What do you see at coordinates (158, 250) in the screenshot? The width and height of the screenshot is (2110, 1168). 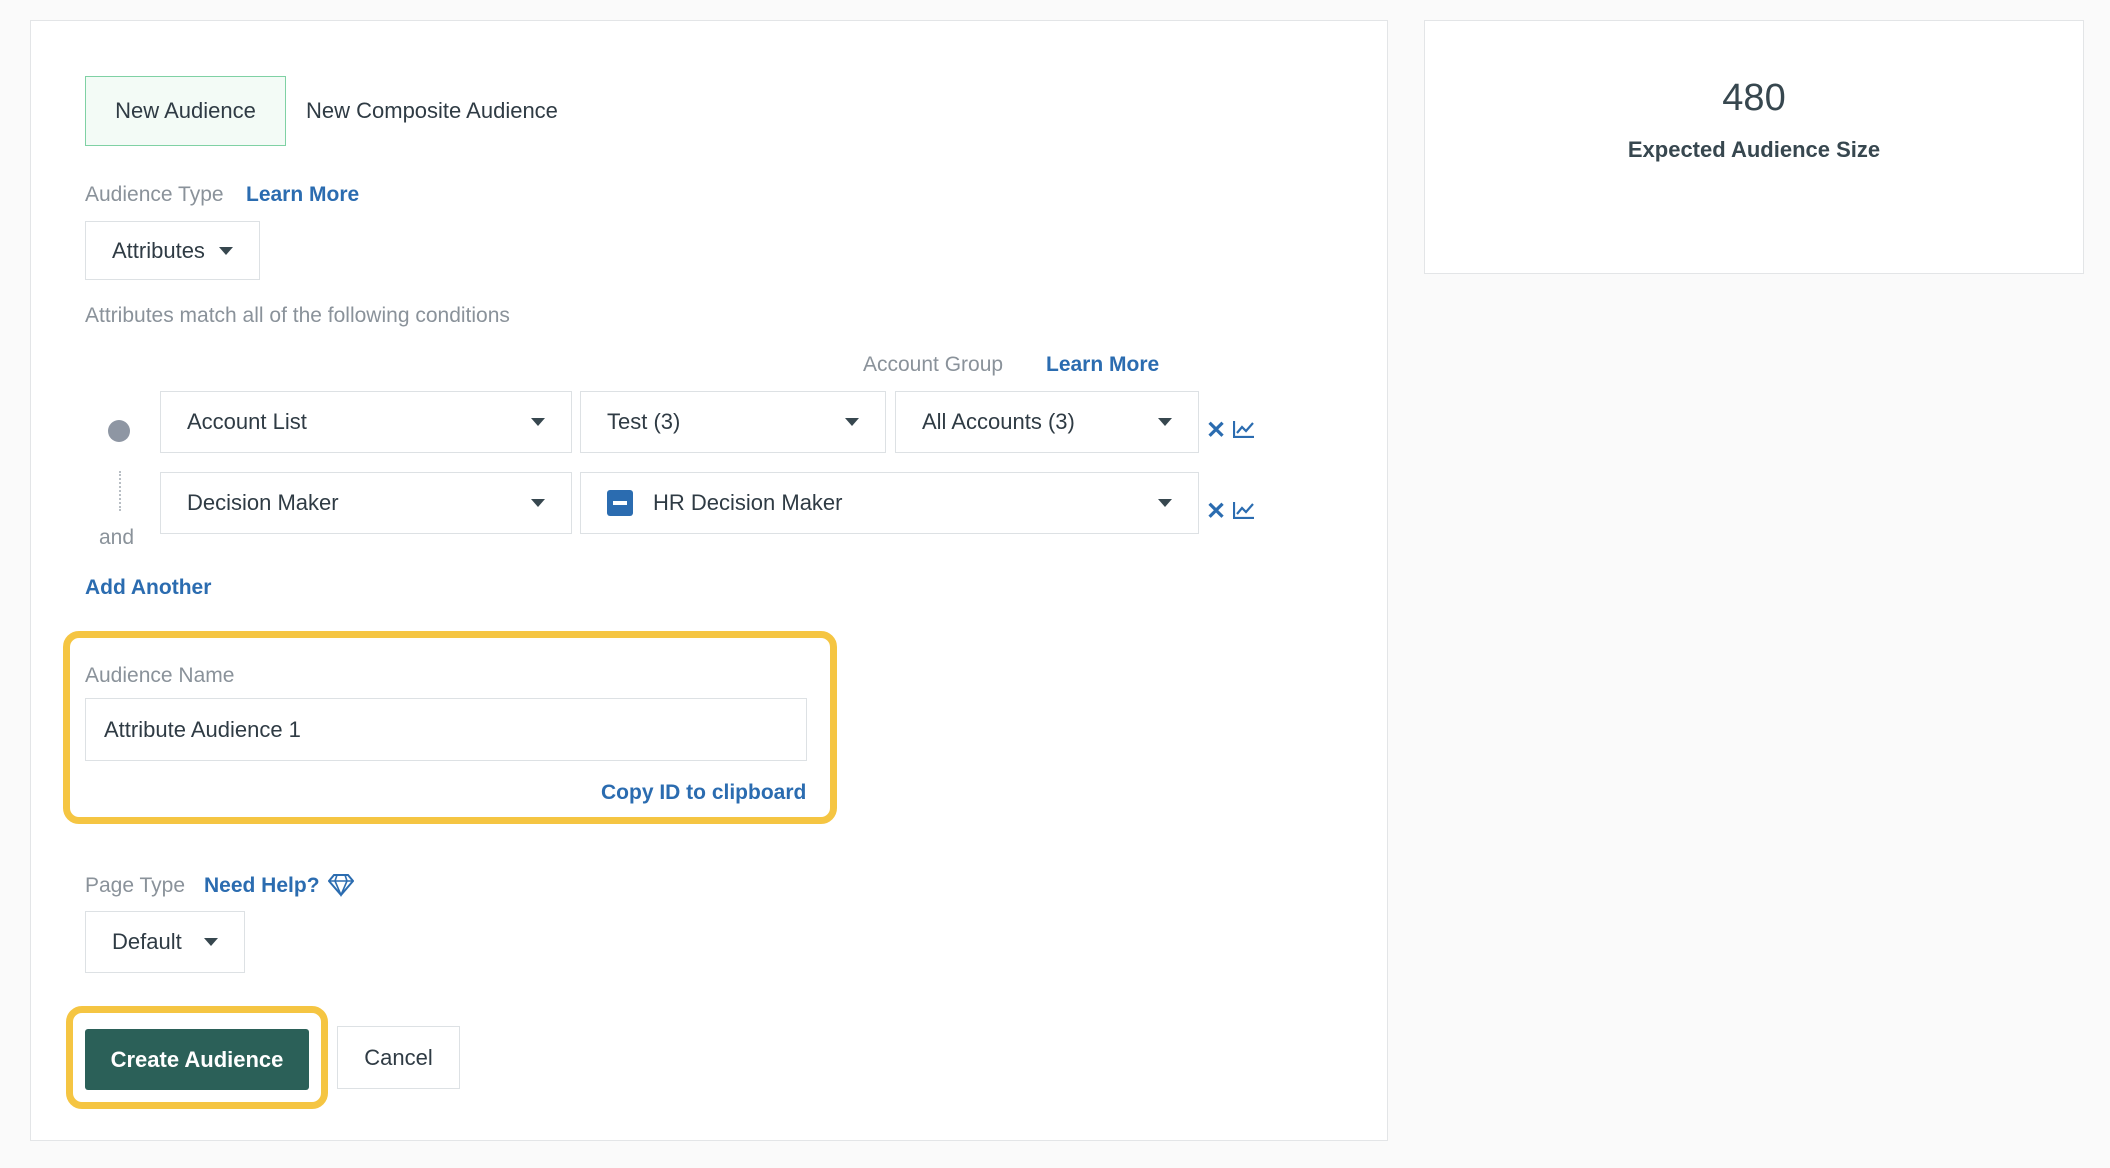 I see `audience-type-selected: Attributes` at bounding box center [158, 250].